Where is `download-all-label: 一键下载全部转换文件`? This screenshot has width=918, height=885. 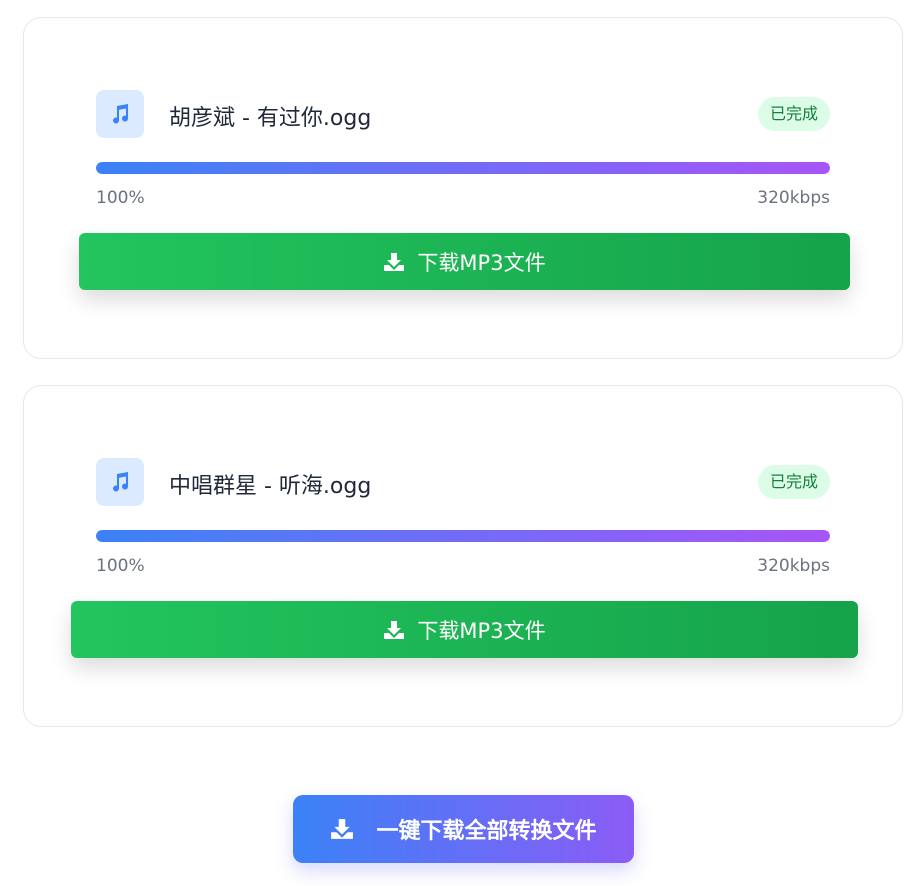 download-all-label: 一键下载全部转换文件 is located at coordinates (486, 831).